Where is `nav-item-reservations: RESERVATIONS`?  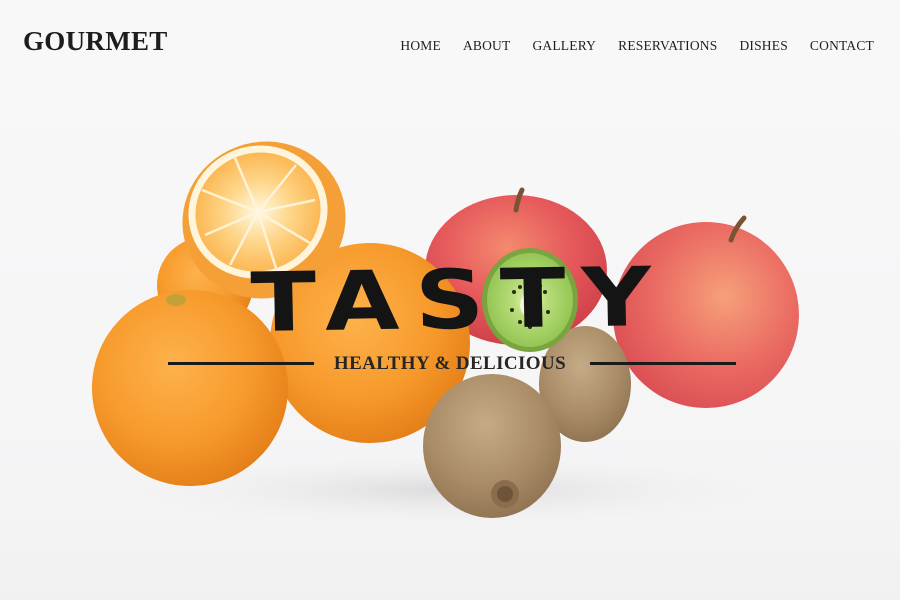
nav-item-reservations: RESERVATIONS is located at coordinates (667, 46).